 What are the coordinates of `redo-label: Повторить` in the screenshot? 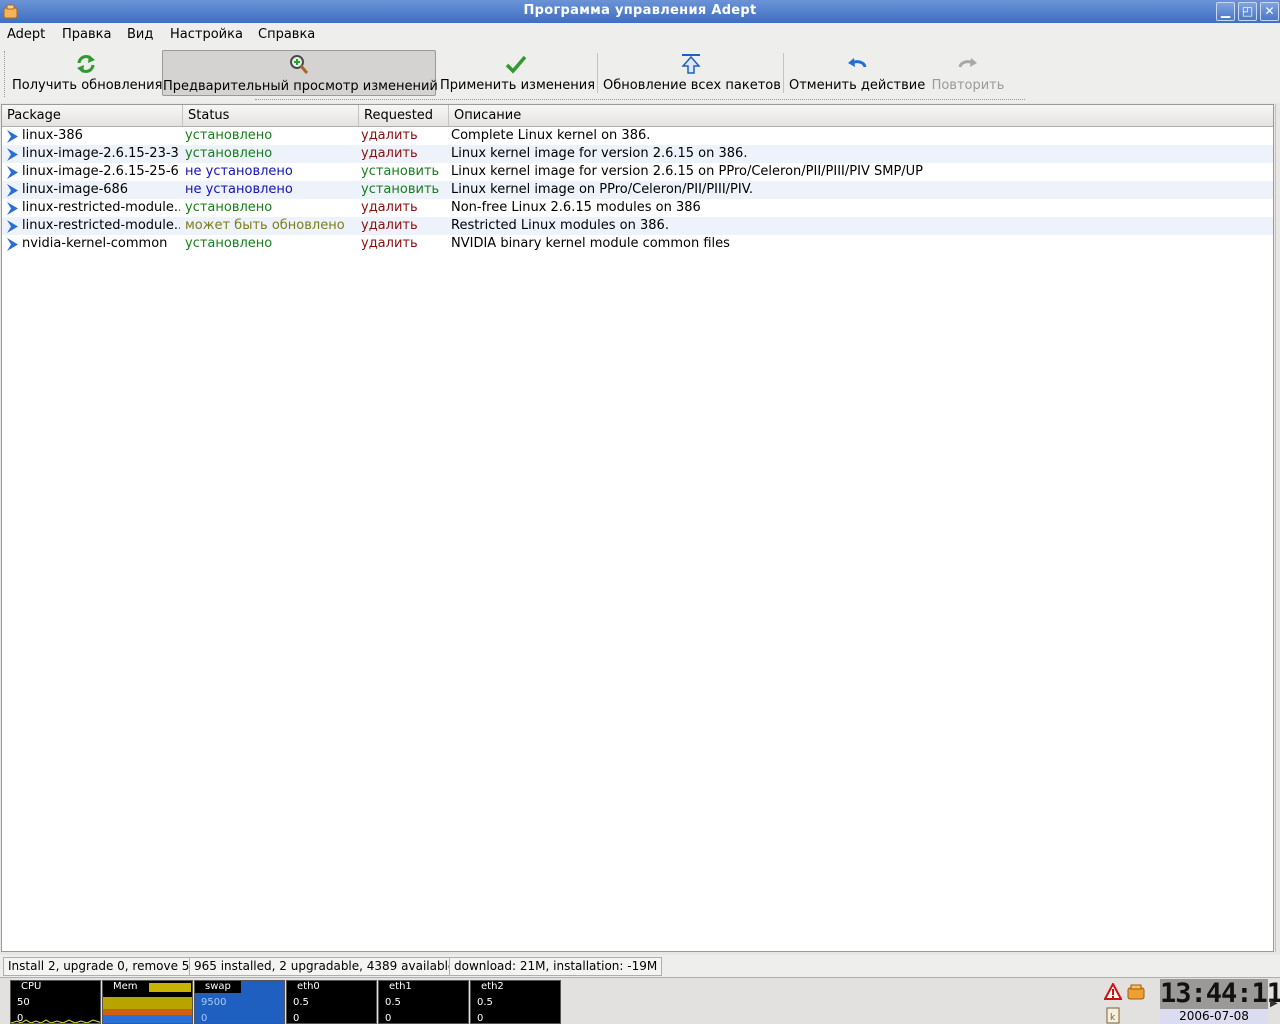 It's located at (968, 85).